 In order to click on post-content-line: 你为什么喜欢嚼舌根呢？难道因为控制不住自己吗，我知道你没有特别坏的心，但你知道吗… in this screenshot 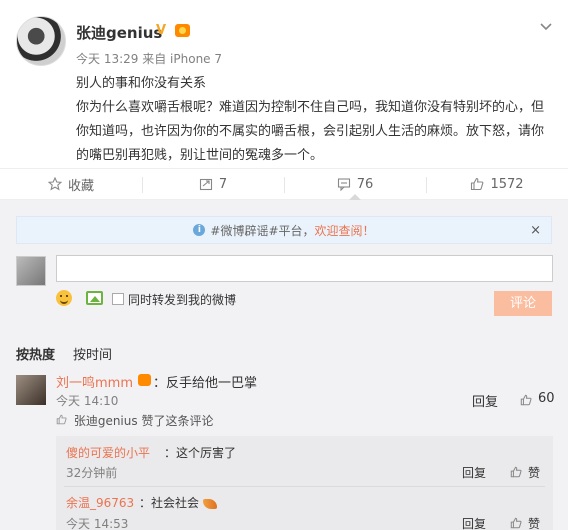, I will do `click(310, 131)`.